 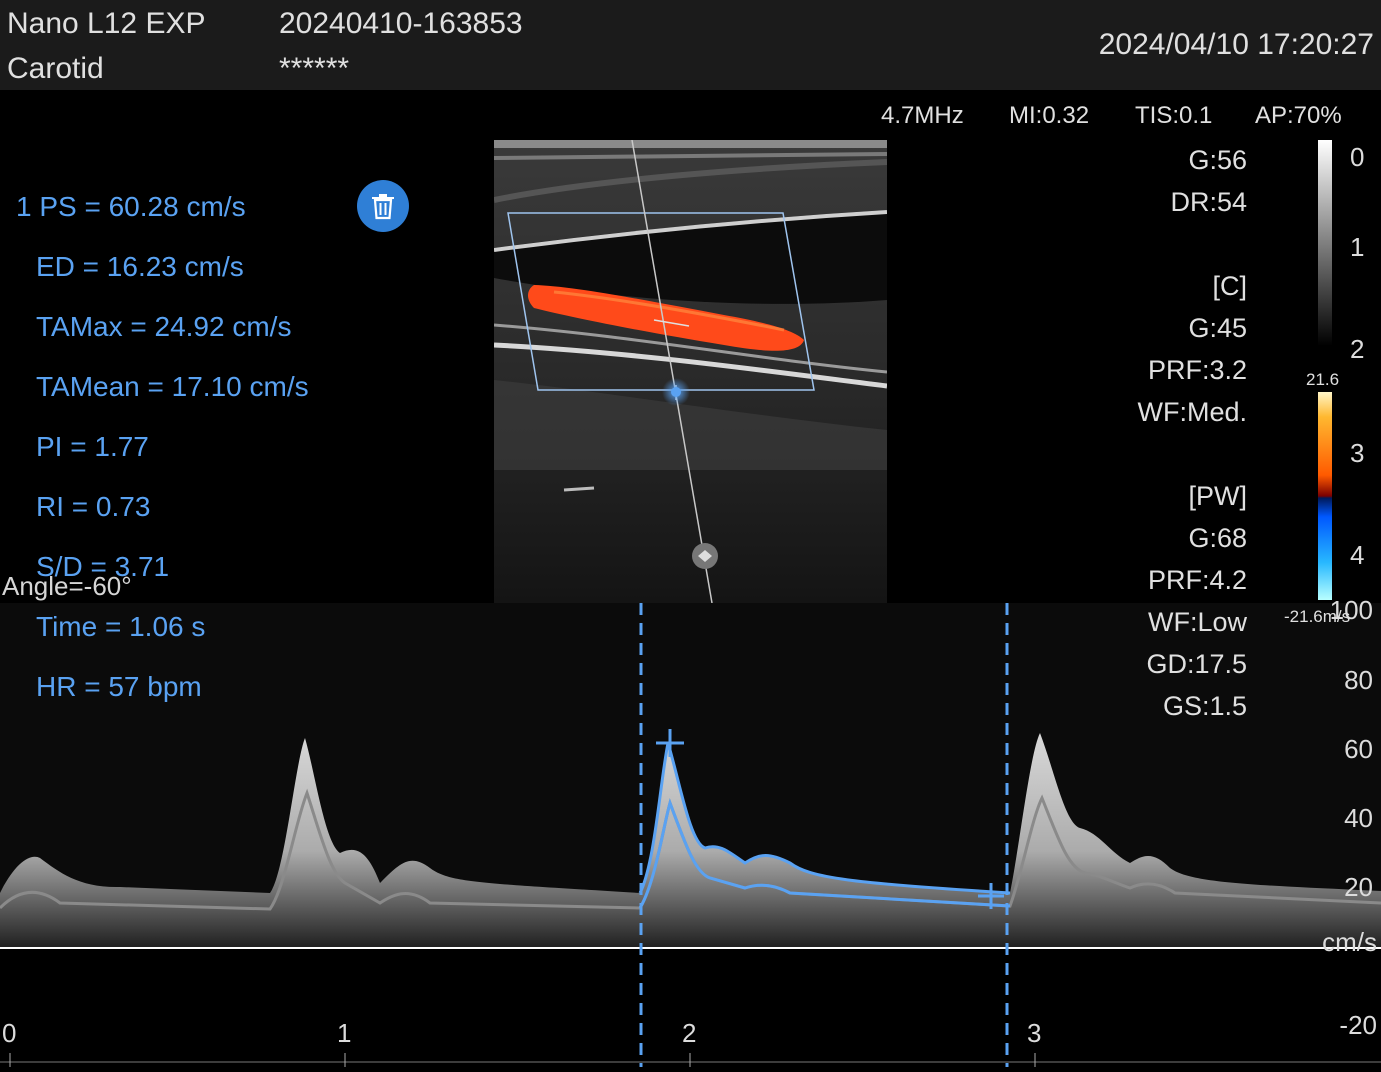 What do you see at coordinates (92, 447) in the screenshot?
I see `pi-readout: PI = 1.77` at bounding box center [92, 447].